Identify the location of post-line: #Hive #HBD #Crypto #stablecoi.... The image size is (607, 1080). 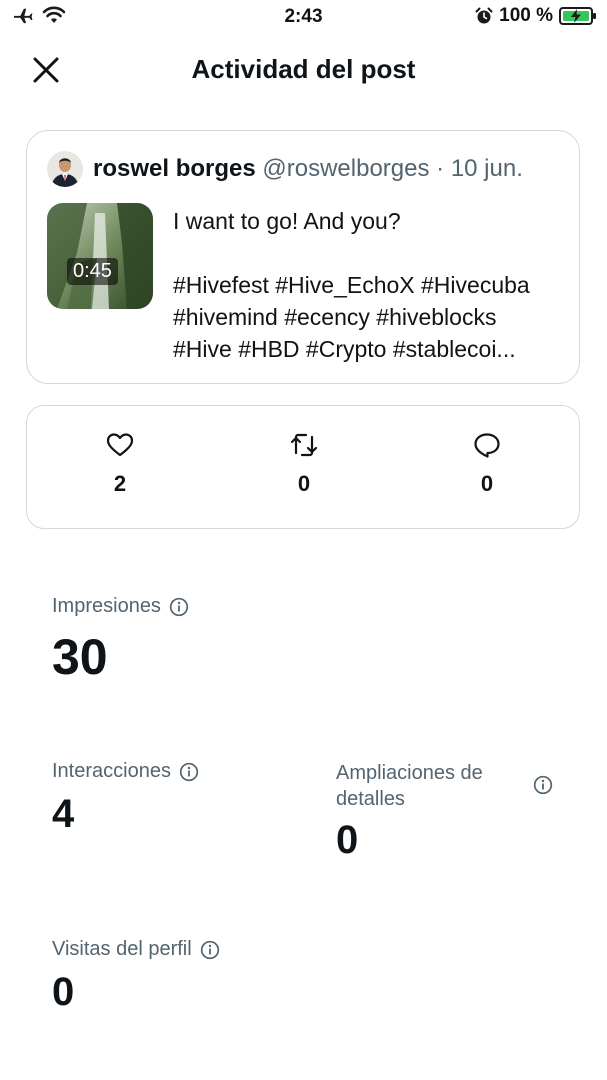
(344, 349).